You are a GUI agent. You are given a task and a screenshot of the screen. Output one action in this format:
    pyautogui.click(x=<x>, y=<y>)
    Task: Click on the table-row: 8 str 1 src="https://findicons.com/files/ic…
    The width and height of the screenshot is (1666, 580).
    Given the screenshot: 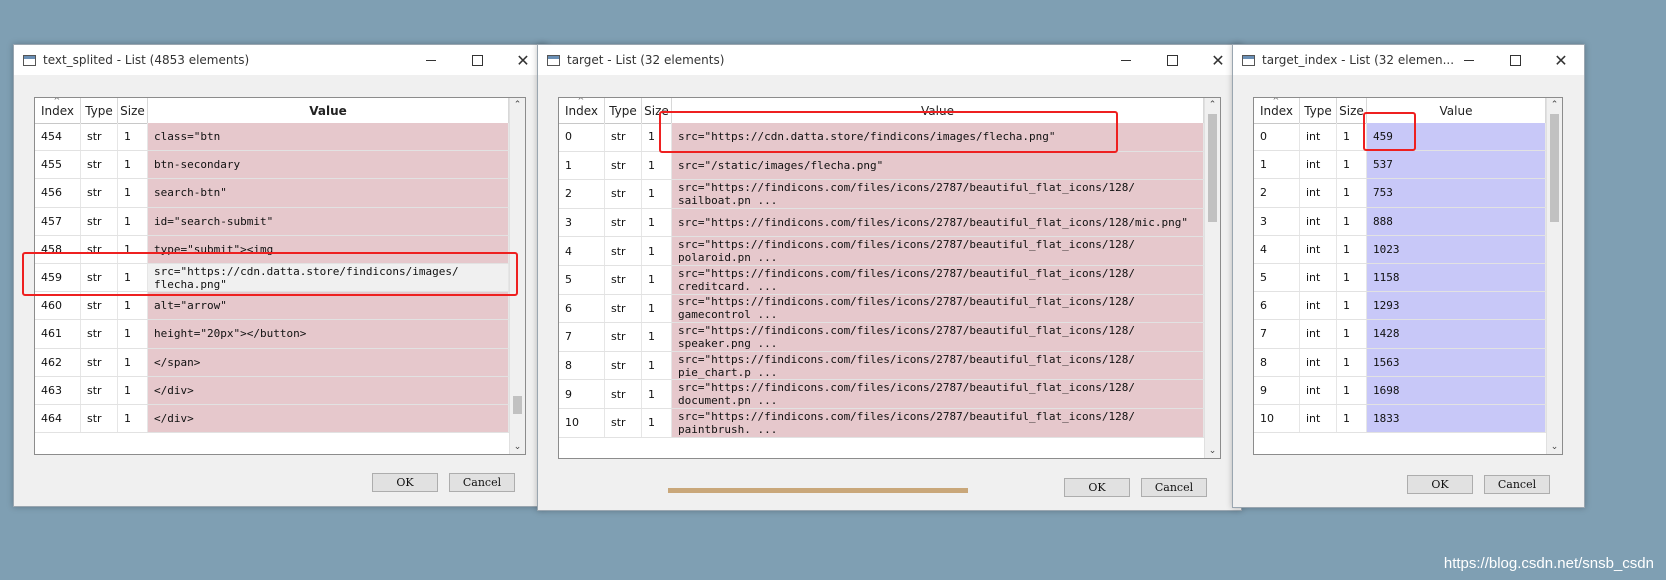 What is the action you would take?
    pyautogui.click(x=881, y=366)
    